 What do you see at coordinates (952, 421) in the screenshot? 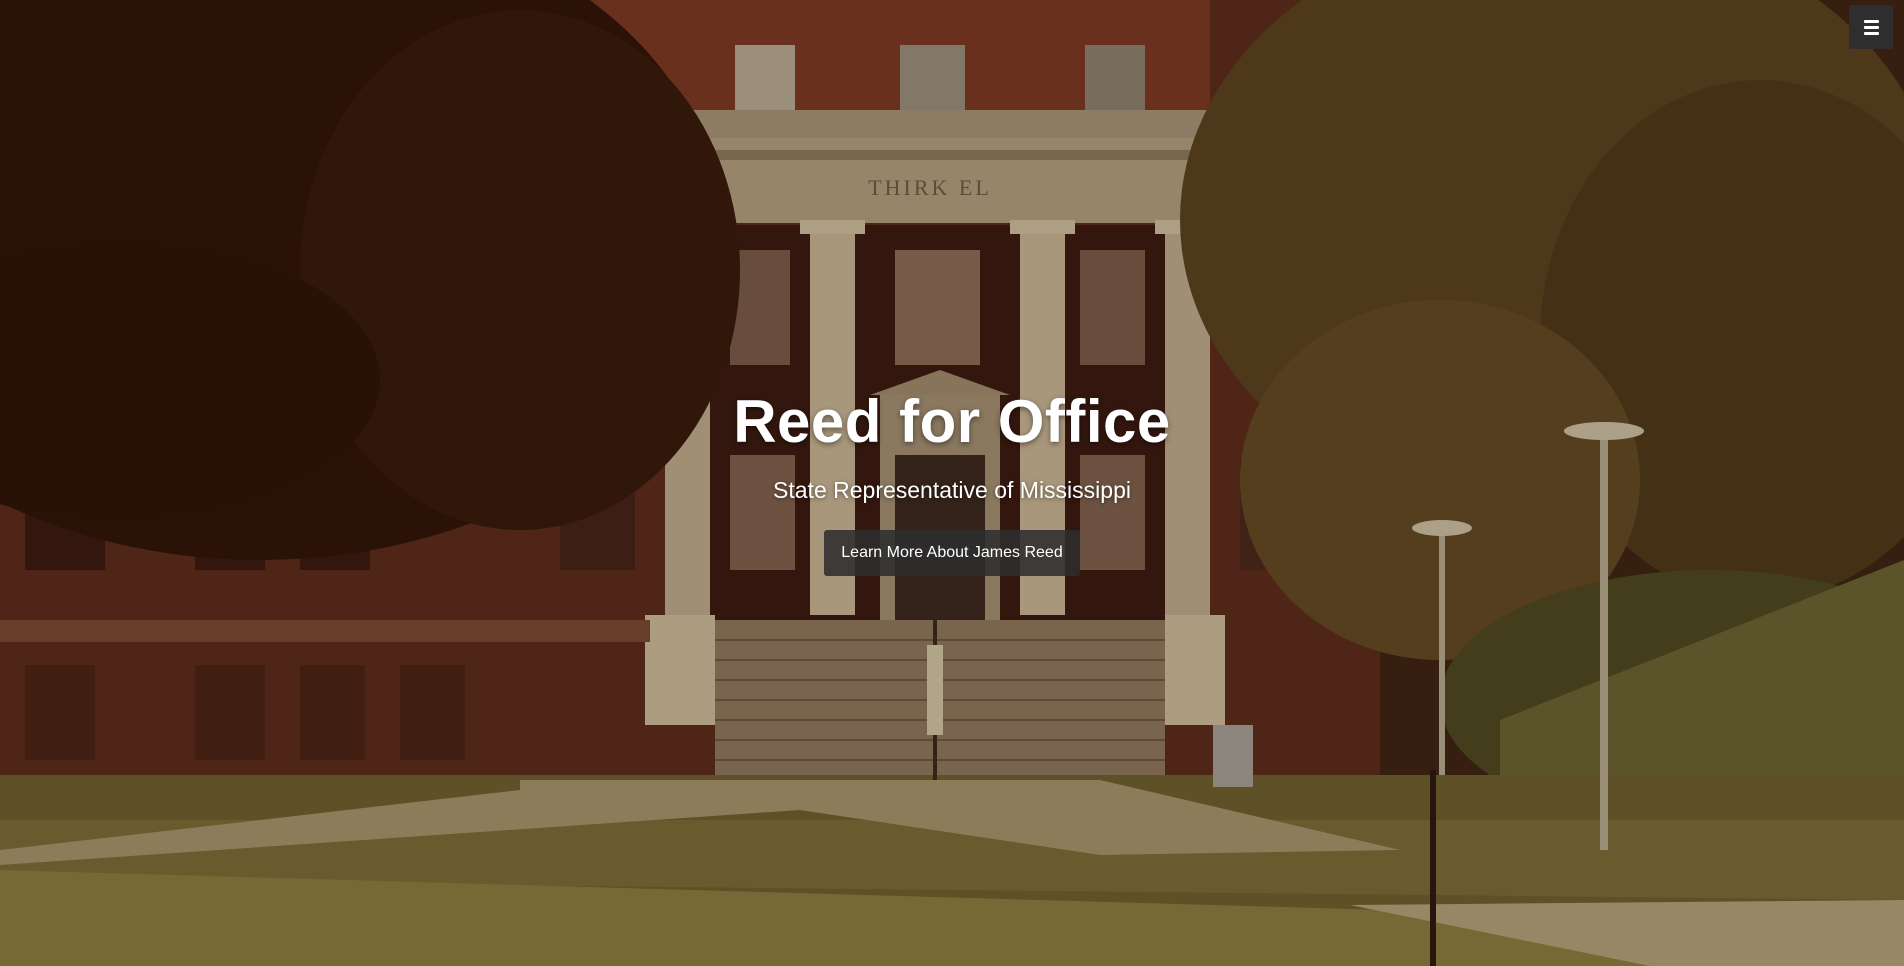
I see `hero-title: Reed for Office` at bounding box center [952, 421].